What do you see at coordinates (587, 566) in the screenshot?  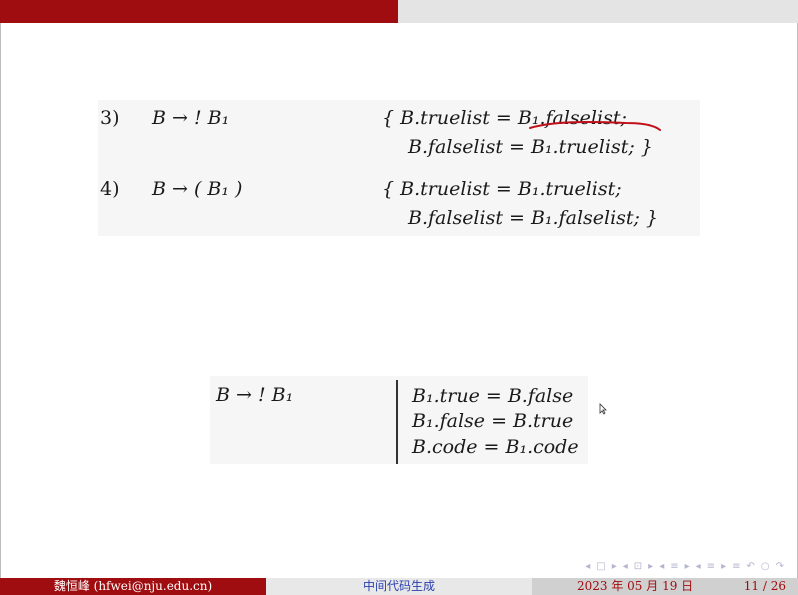 I see `nav-prev-frame-icon: ◂` at bounding box center [587, 566].